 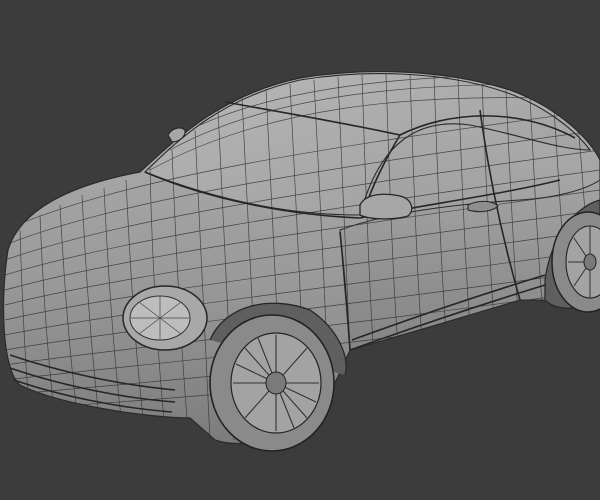 What do you see at coordinates (165, 318) in the screenshot?
I see `headlight` at bounding box center [165, 318].